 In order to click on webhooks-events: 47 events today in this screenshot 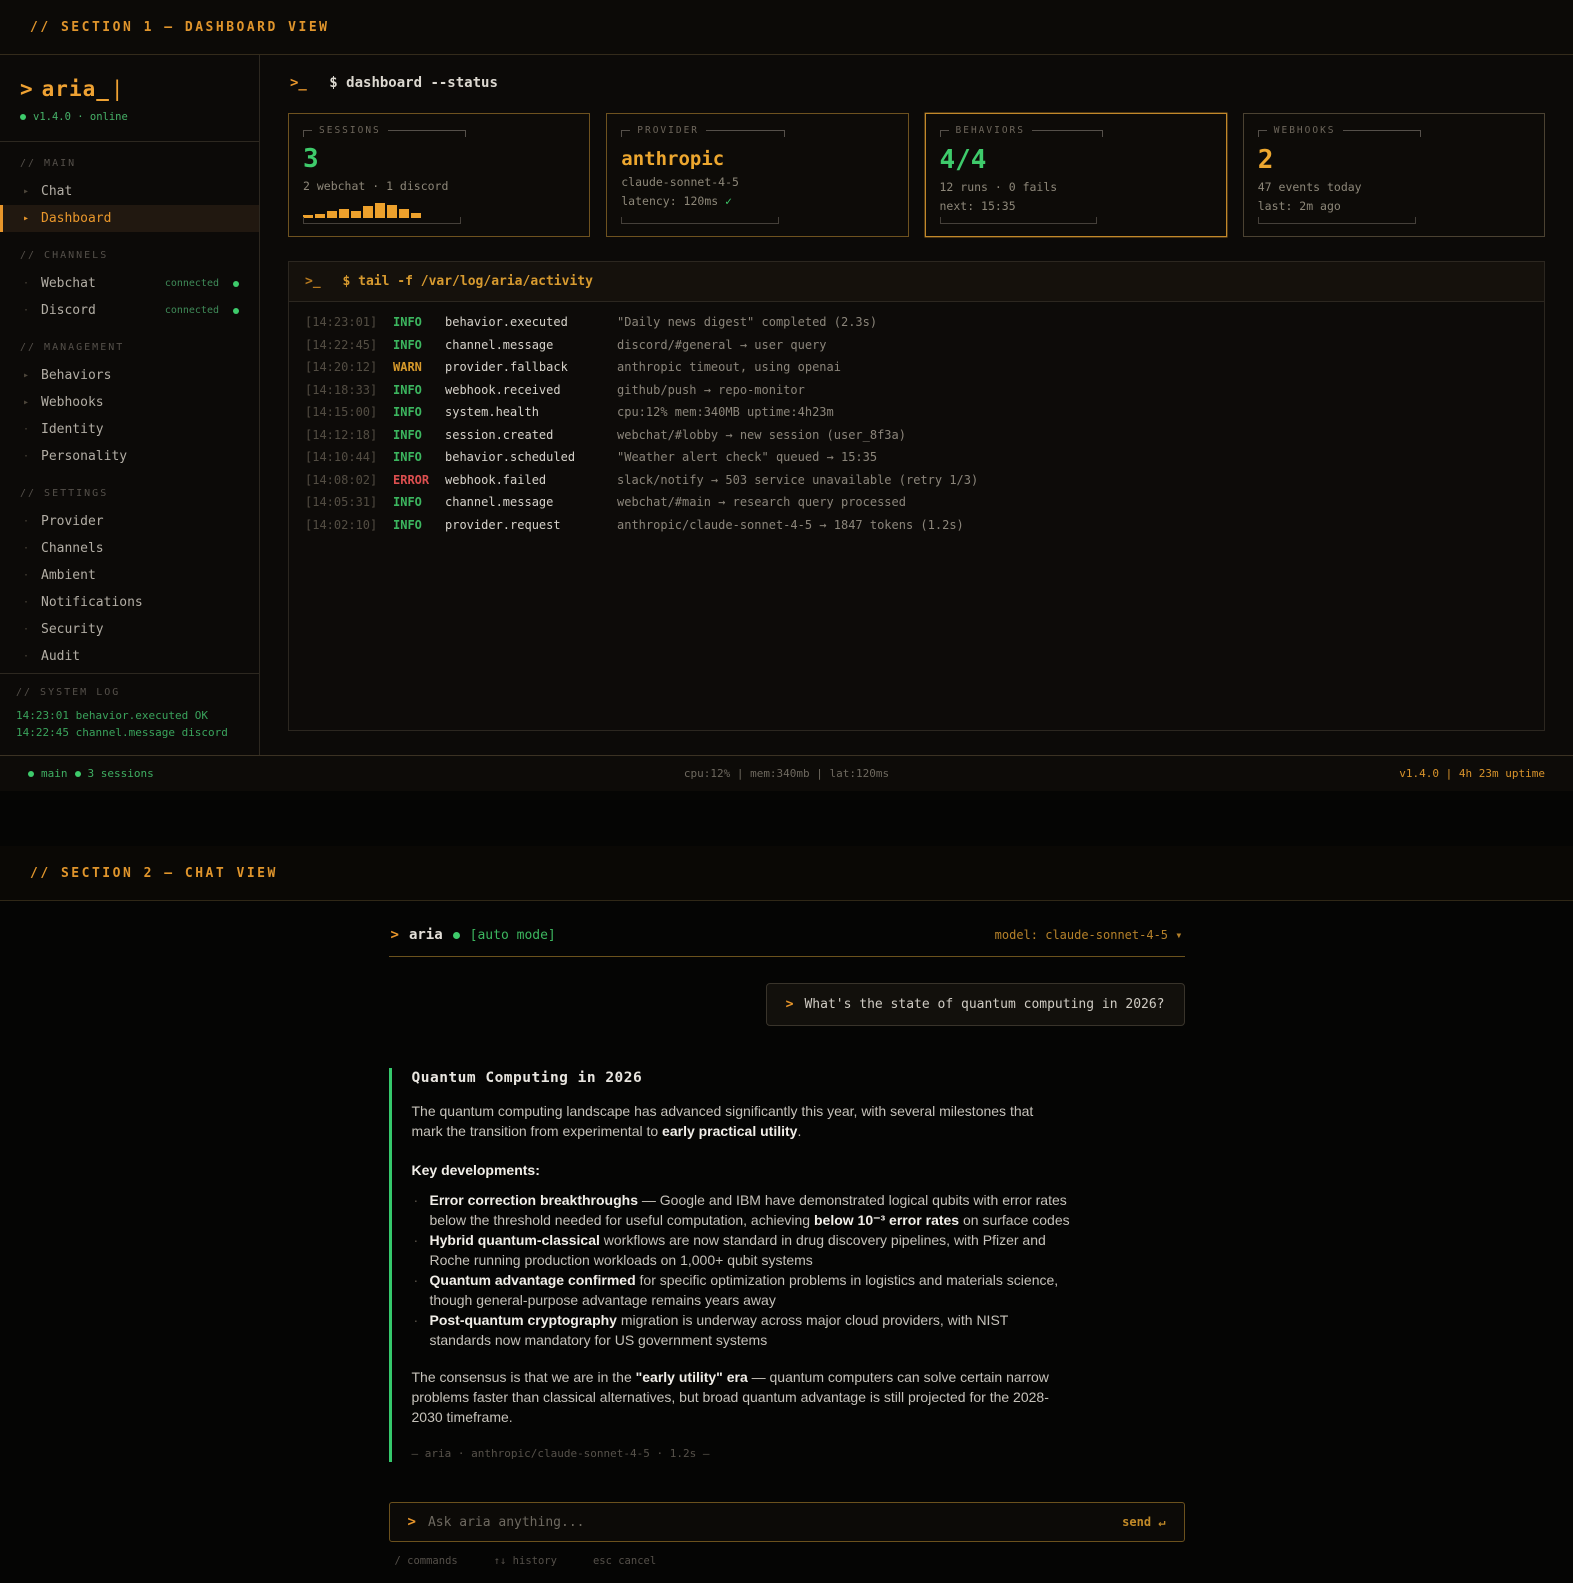, I will do `click(1309, 186)`.